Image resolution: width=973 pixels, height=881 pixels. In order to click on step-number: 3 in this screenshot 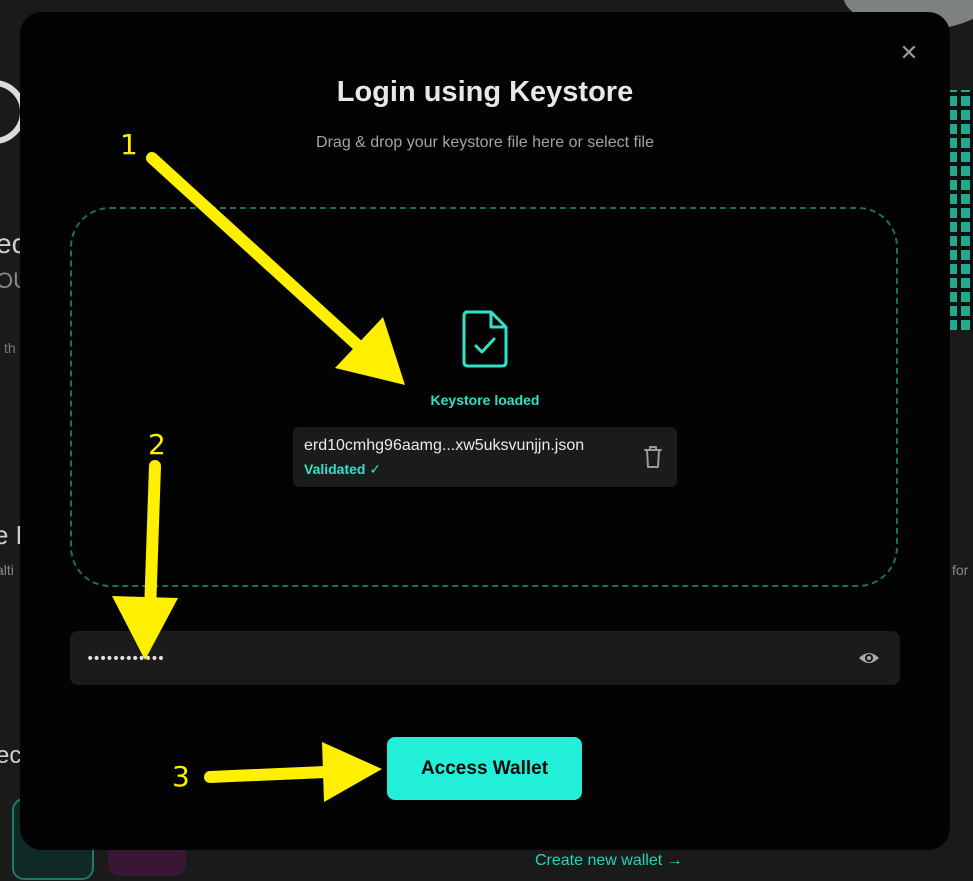, I will do `click(181, 776)`.